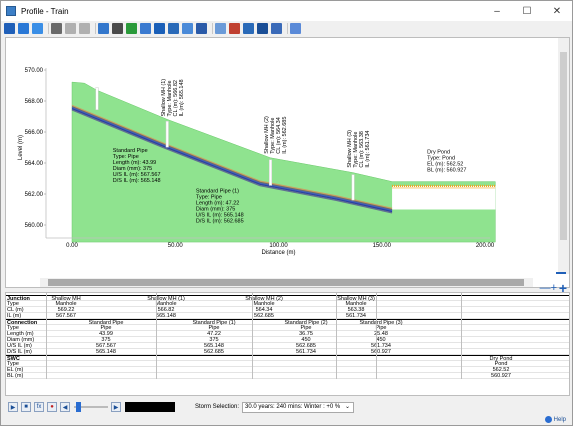  Describe the element at coordinates (159, 28) in the screenshot. I see `pipe-icon` at that location.